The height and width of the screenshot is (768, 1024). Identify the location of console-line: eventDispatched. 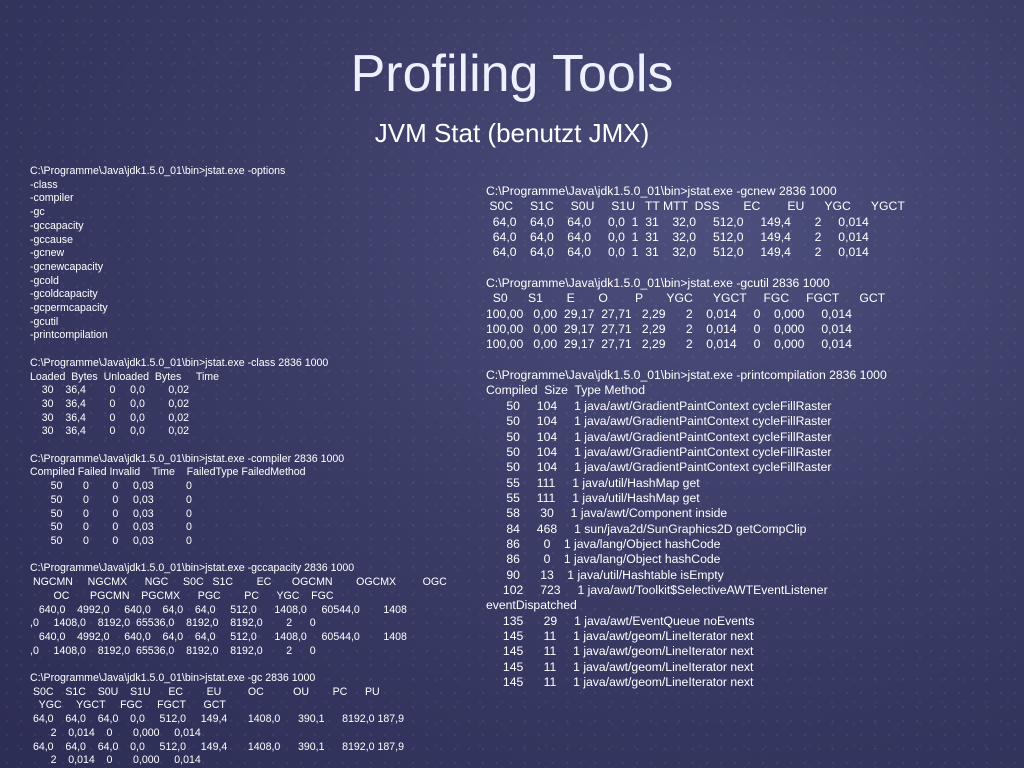
(531, 605).